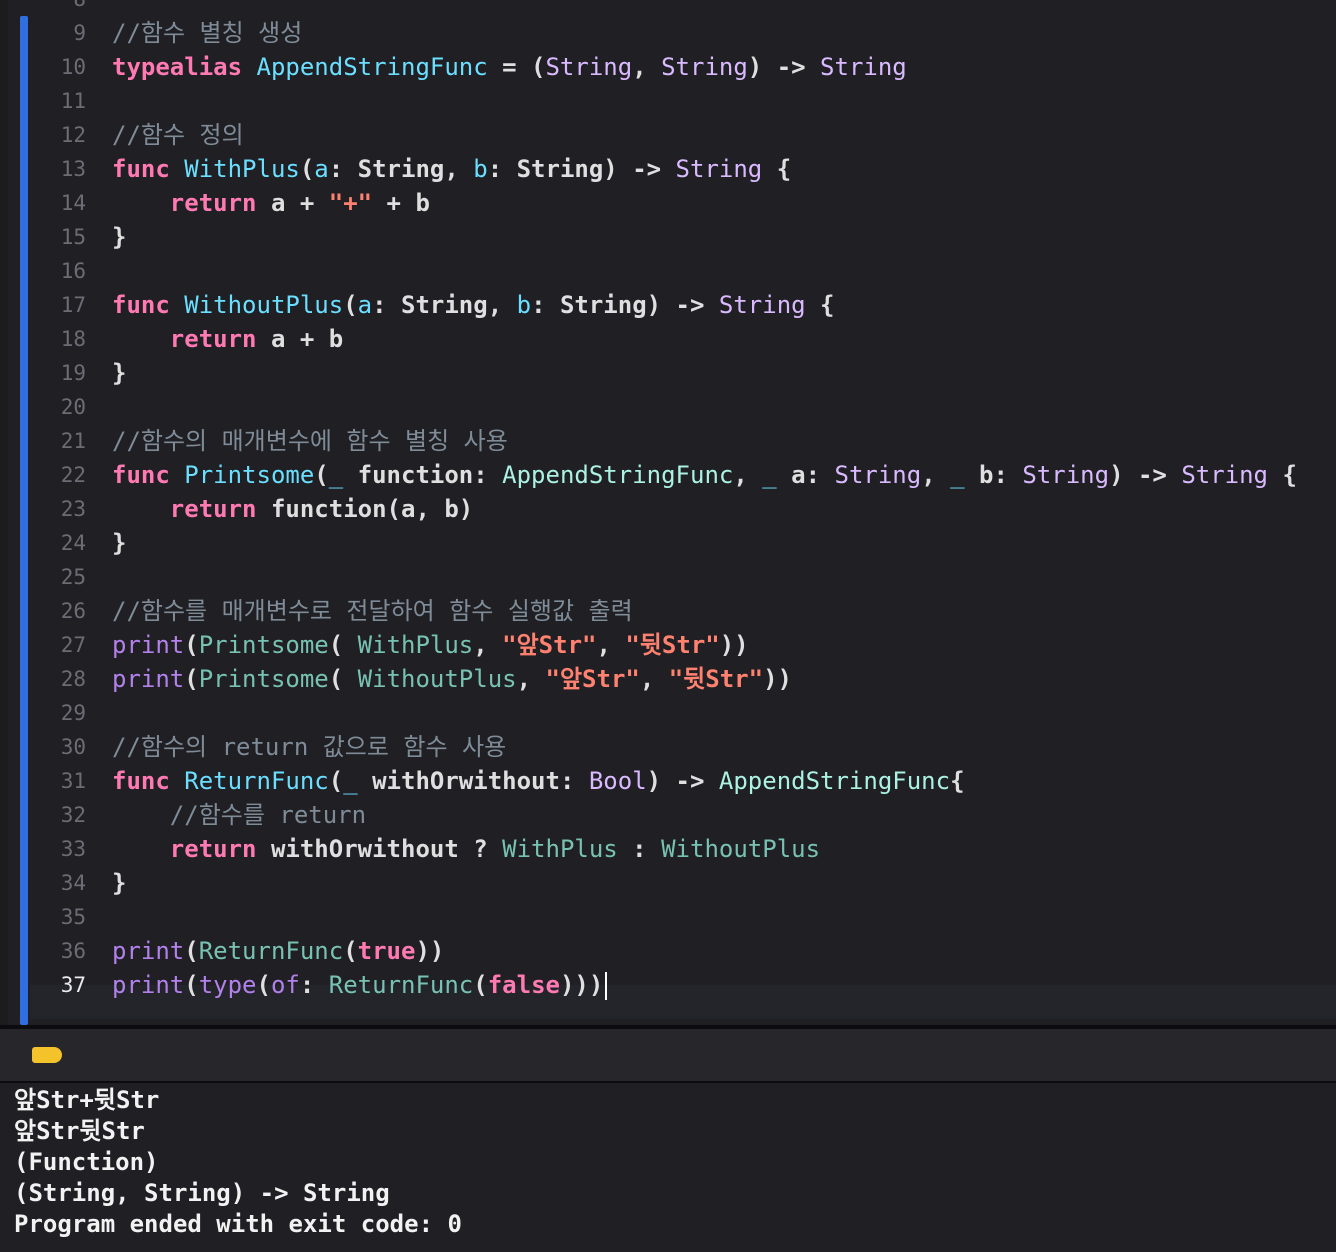 The height and width of the screenshot is (1252, 1336). Describe the element at coordinates (724, 985) in the screenshot. I see `code-text: print(type(of: ReturnFunc(false)))` at that location.